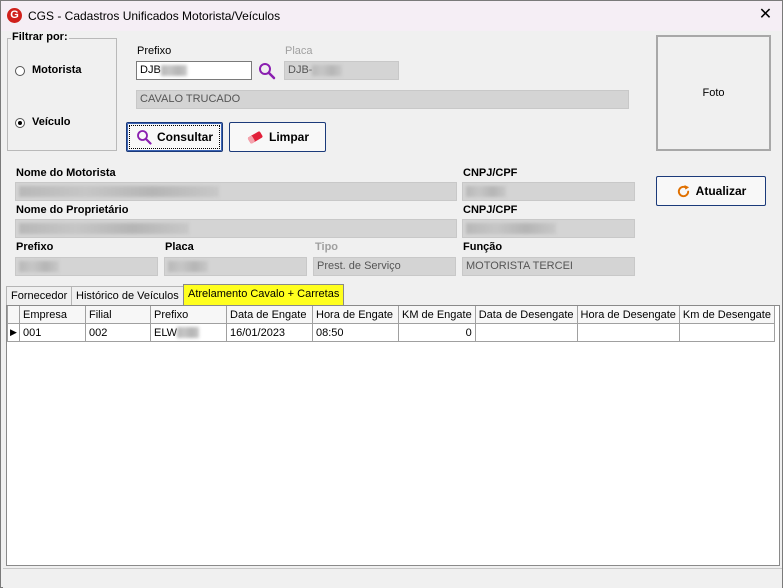 The image size is (783, 588). What do you see at coordinates (14, 15) in the screenshot?
I see `app-logo-icon: G` at bounding box center [14, 15].